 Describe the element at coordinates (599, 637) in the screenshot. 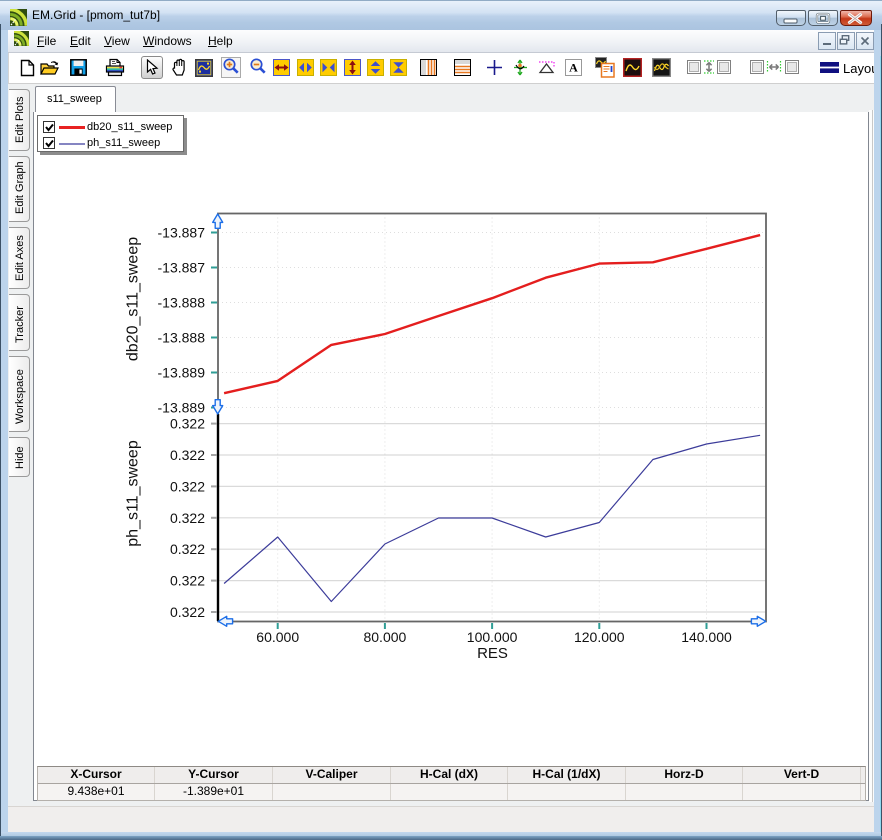

I see `svg-text: 120.000` at that location.